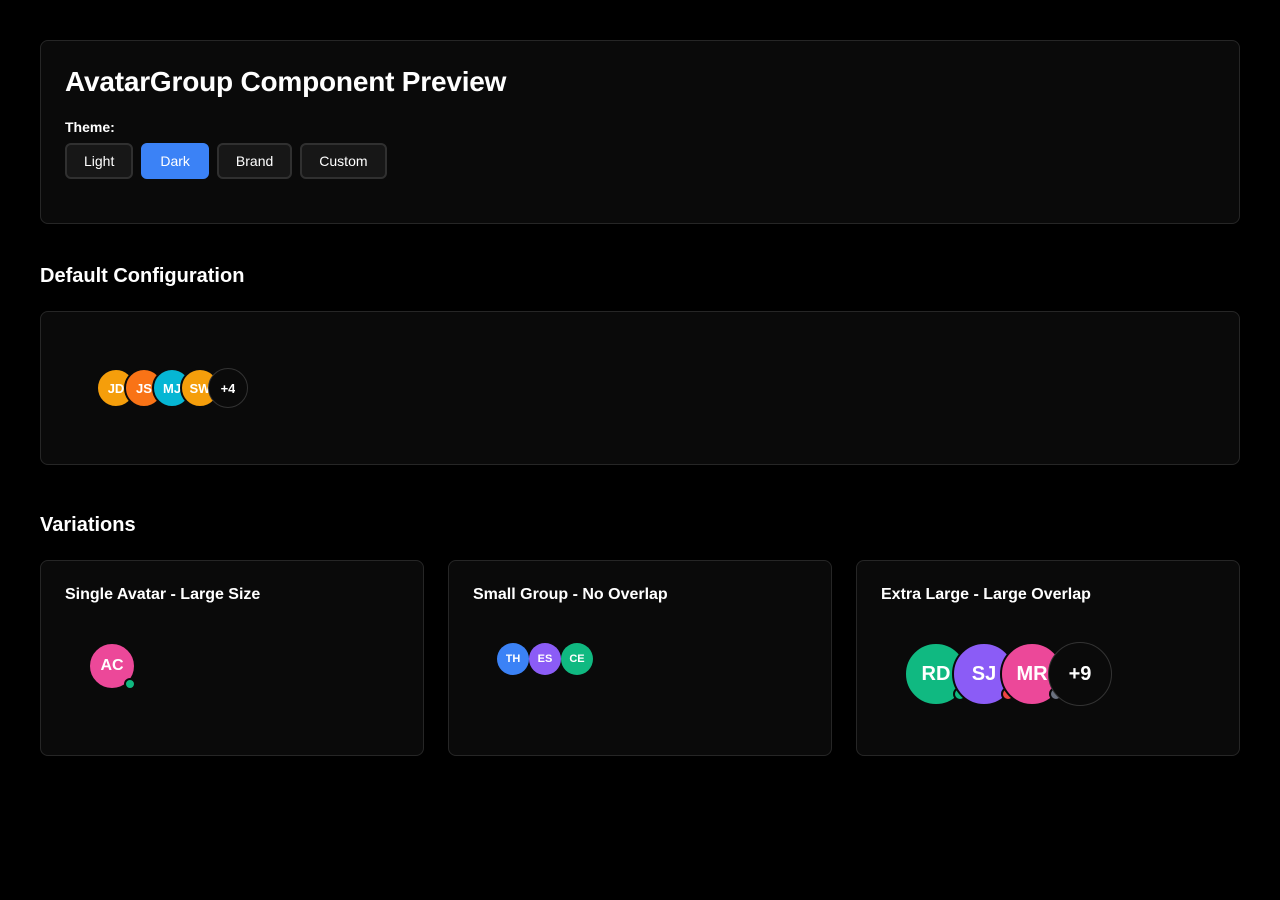  What do you see at coordinates (163, 594) in the screenshot?
I see `card-title: Single Avatar - Large Size` at bounding box center [163, 594].